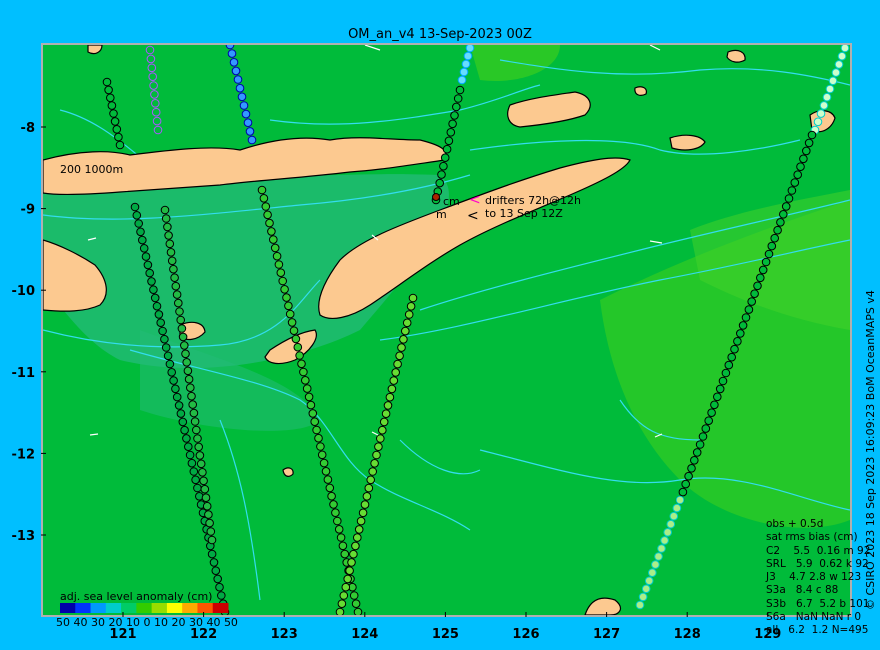  I want to click on x-tick-label: 121, so click(122, 634).